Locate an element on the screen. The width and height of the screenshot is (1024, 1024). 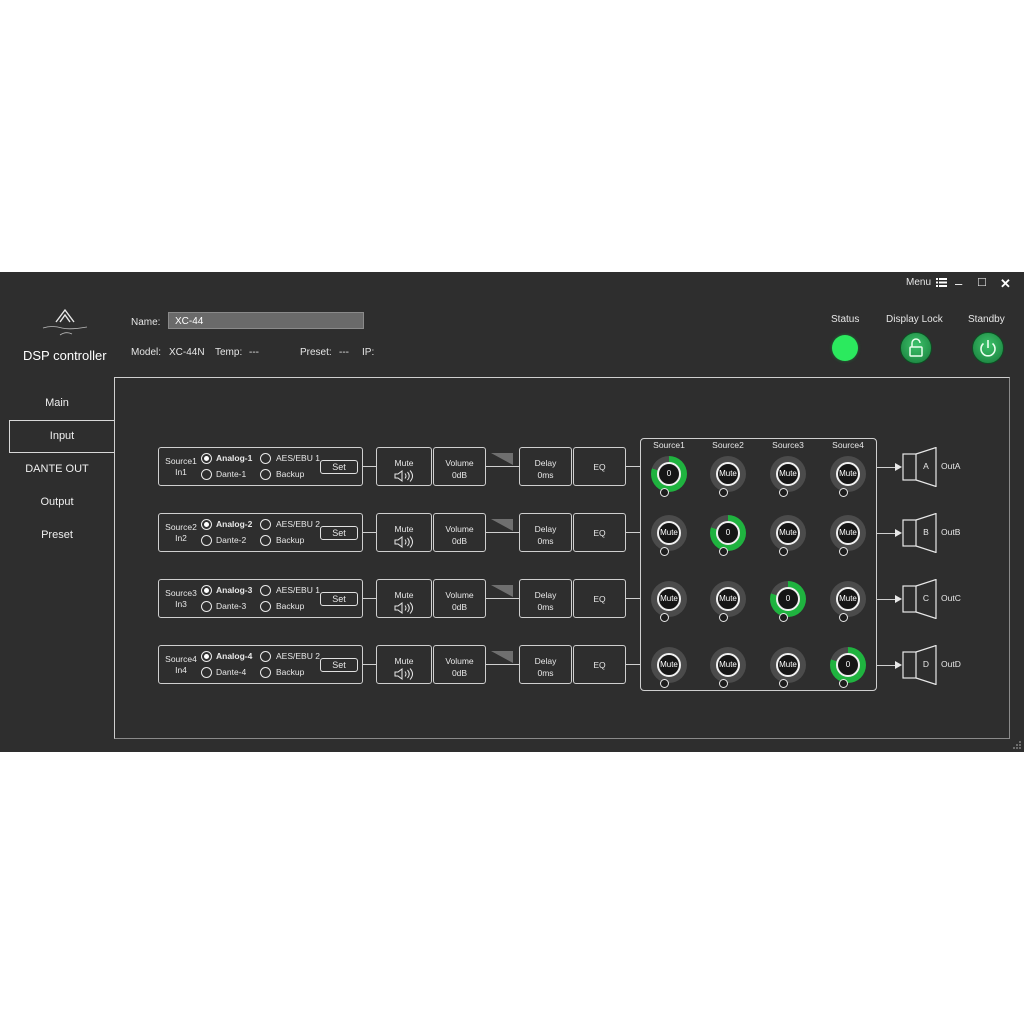
minimize-button: – is located at coordinates (958, 283).